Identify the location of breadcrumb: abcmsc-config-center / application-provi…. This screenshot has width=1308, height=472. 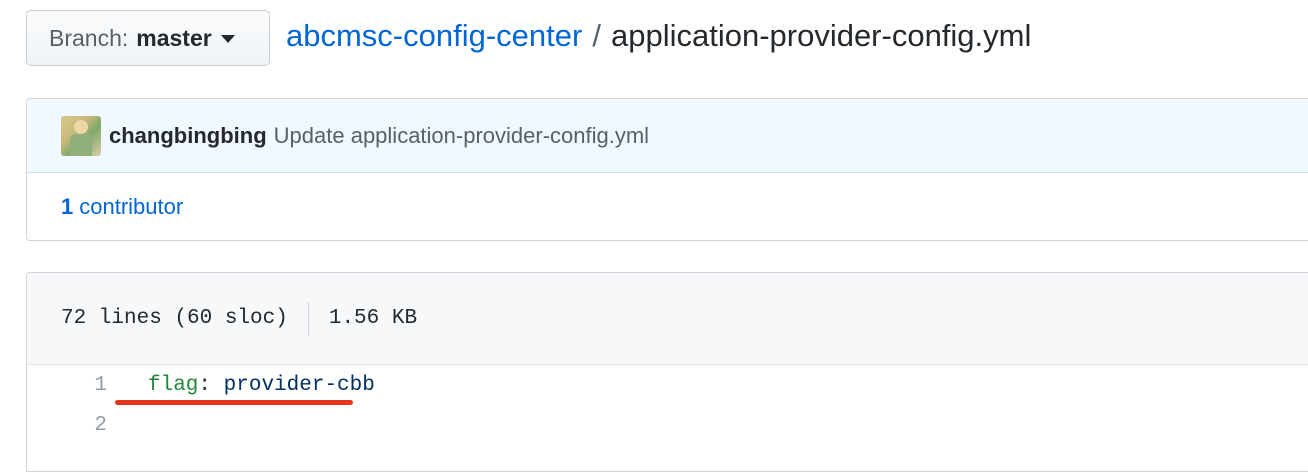
(658, 36).